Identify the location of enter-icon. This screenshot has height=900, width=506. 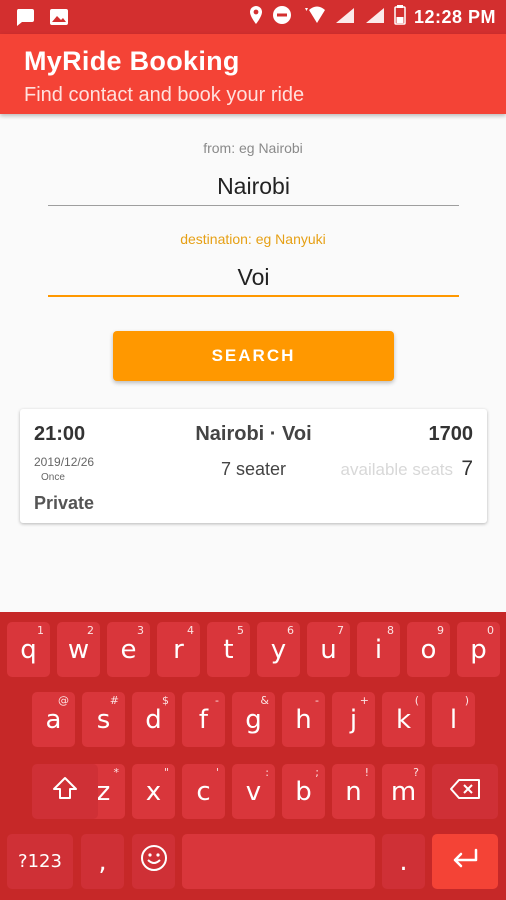
(465, 862).